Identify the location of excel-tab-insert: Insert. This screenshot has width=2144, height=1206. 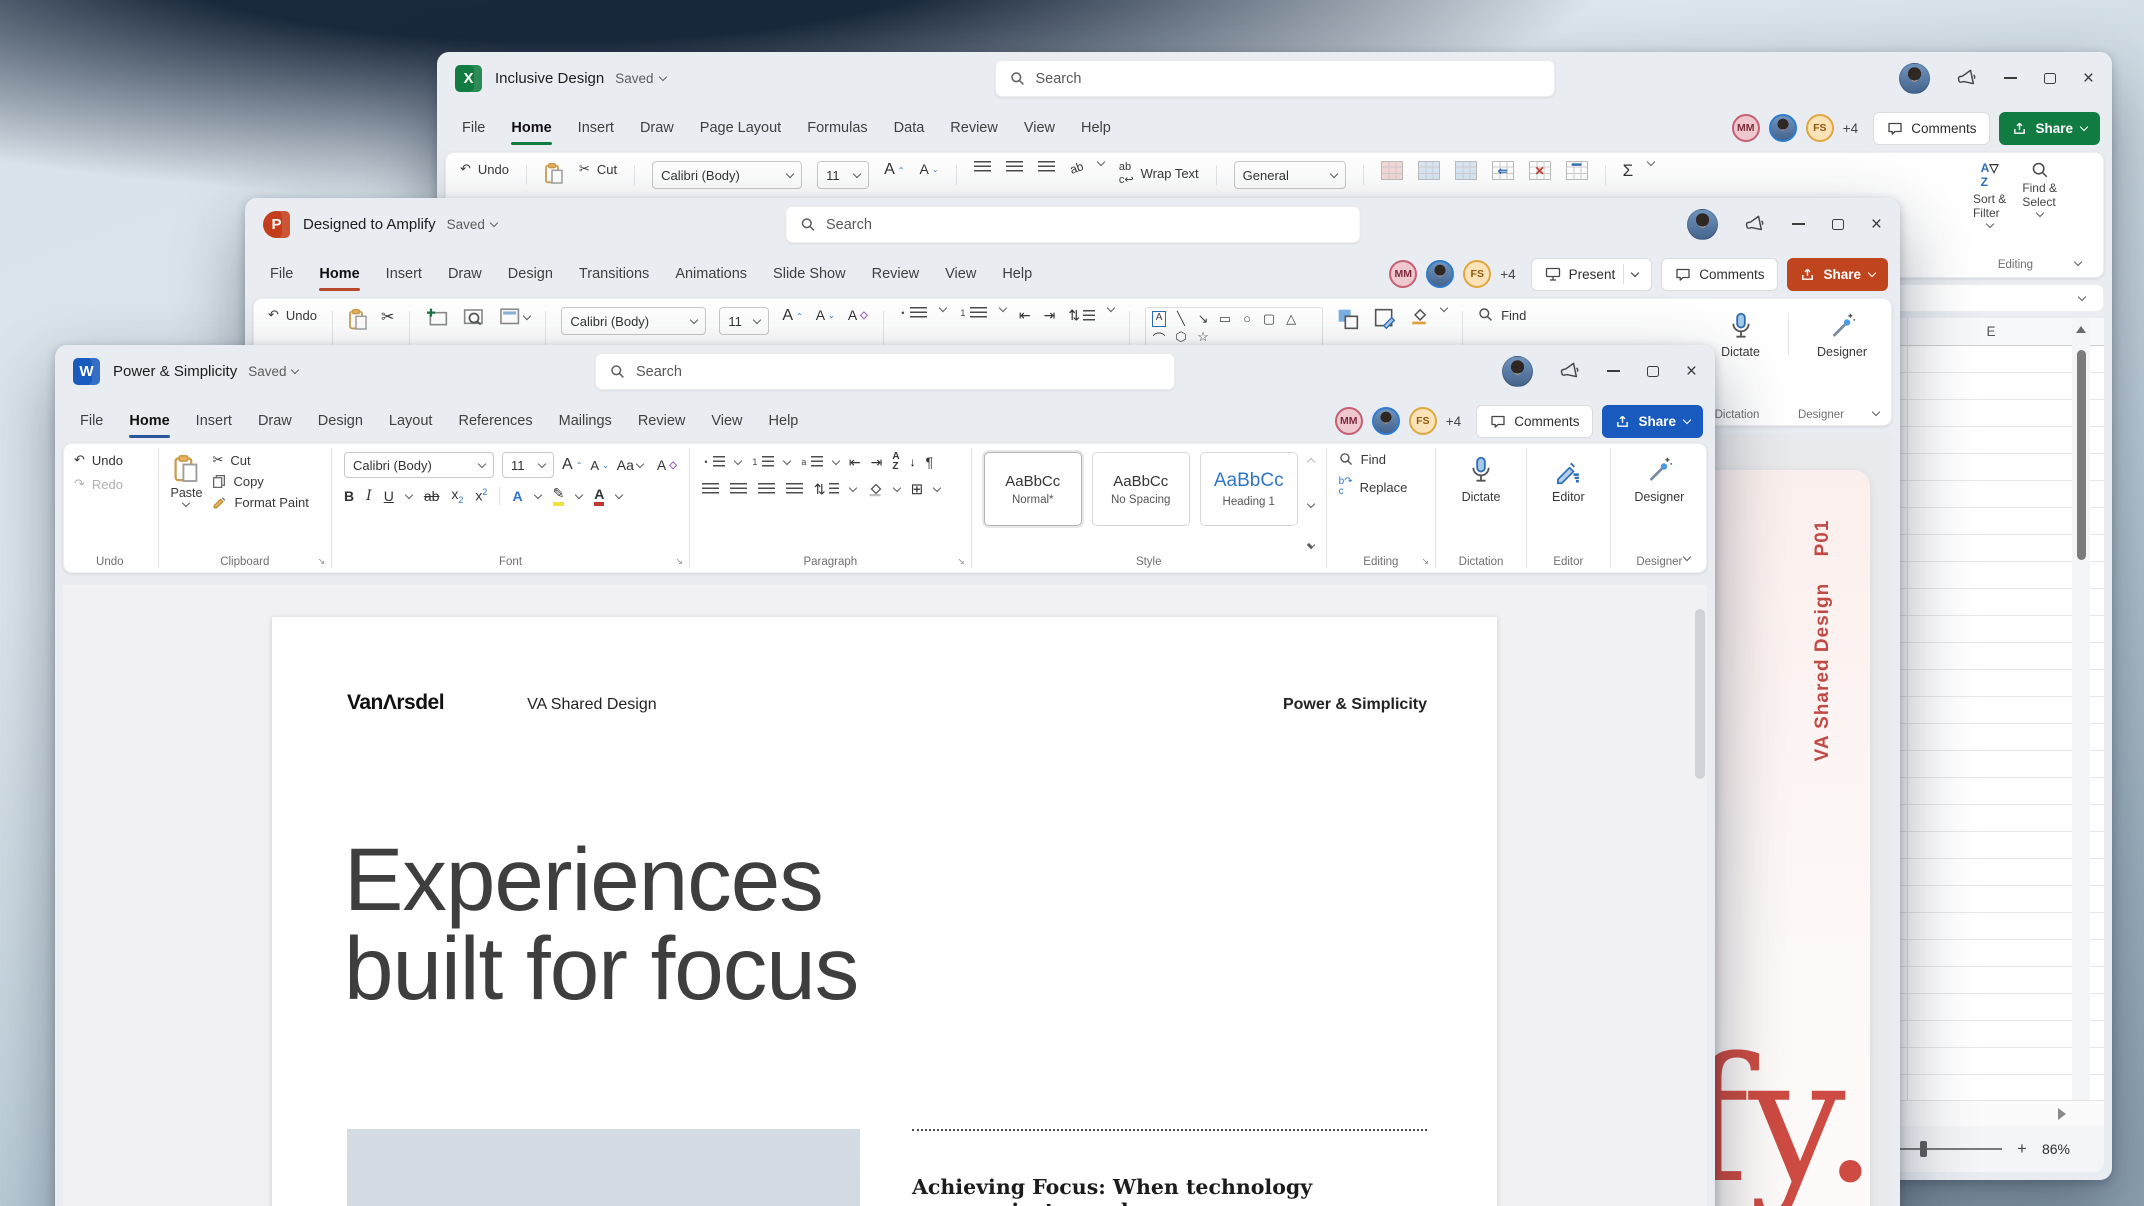
(596, 128).